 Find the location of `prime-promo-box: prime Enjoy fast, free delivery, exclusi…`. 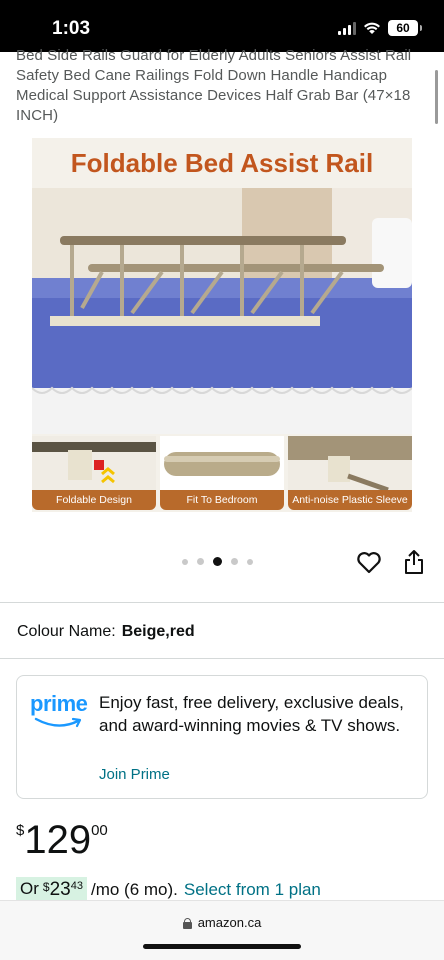

prime-promo-box: prime Enjoy fast, free delivery, exclusi… is located at coordinates (222, 737).